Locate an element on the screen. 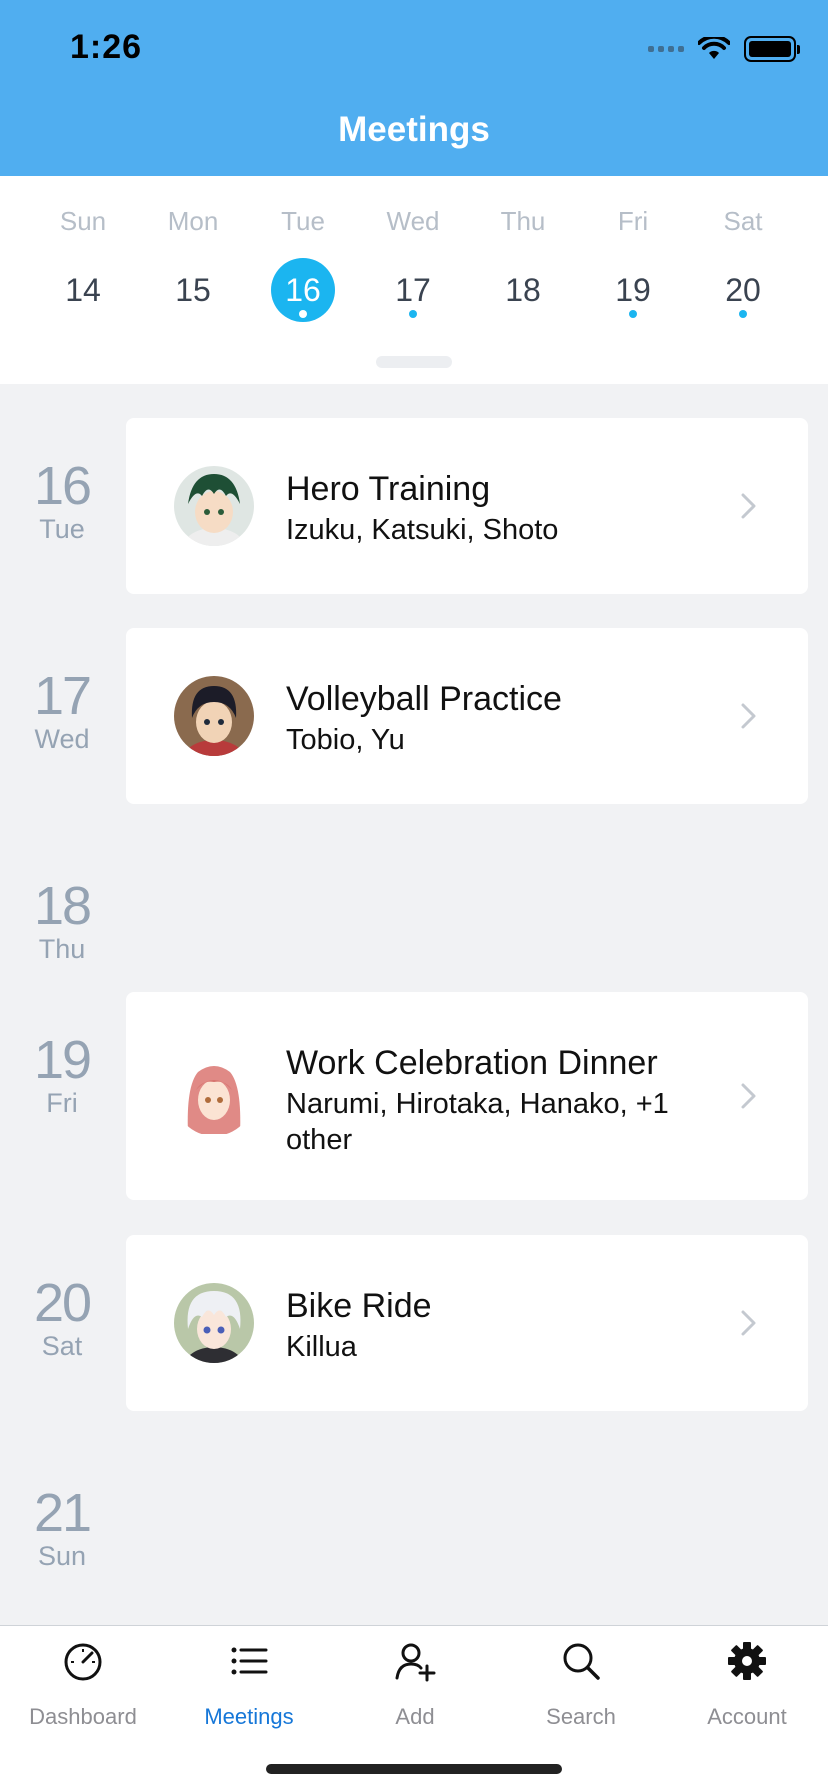 The image size is (828, 1792). agenda-date-label: 18 Thu is located at coordinates (62, 921).